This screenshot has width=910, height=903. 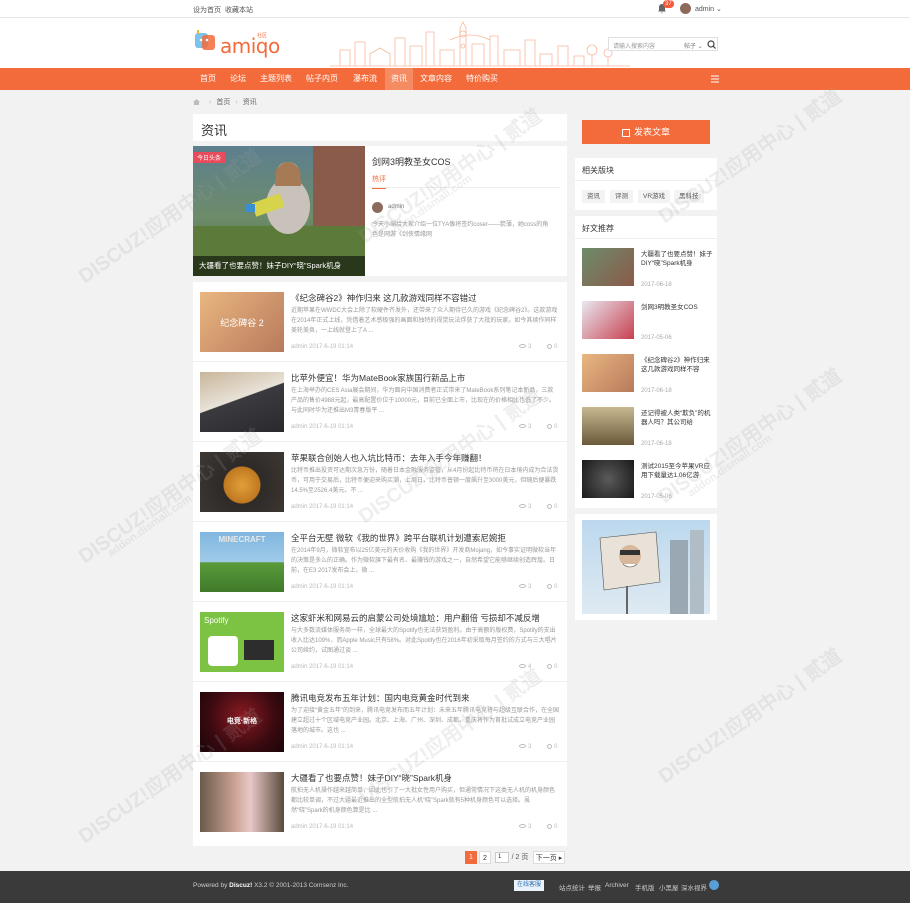 What do you see at coordinates (240, 885) in the screenshot?
I see `footer-brand: Discuz!` at bounding box center [240, 885].